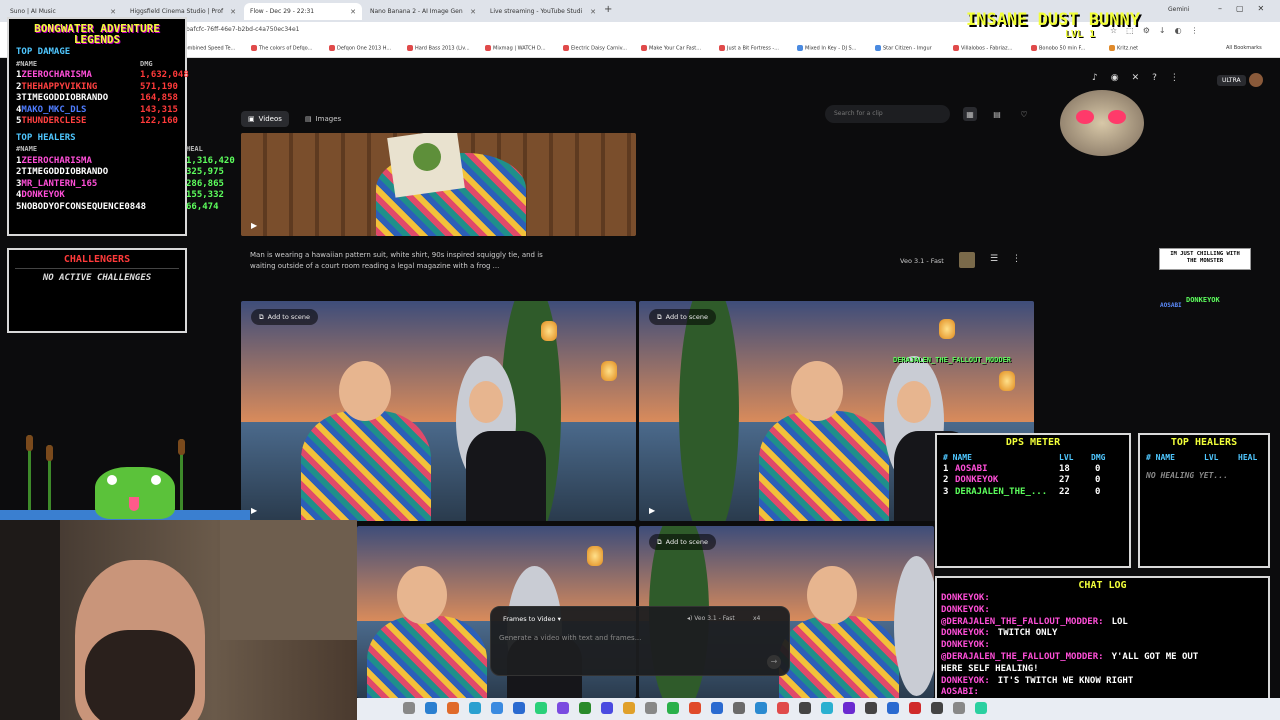  Describe the element at coordinates (1142, 78) in the screenshot. I see `social-icons: ♪◉✕?⋮` at that location.